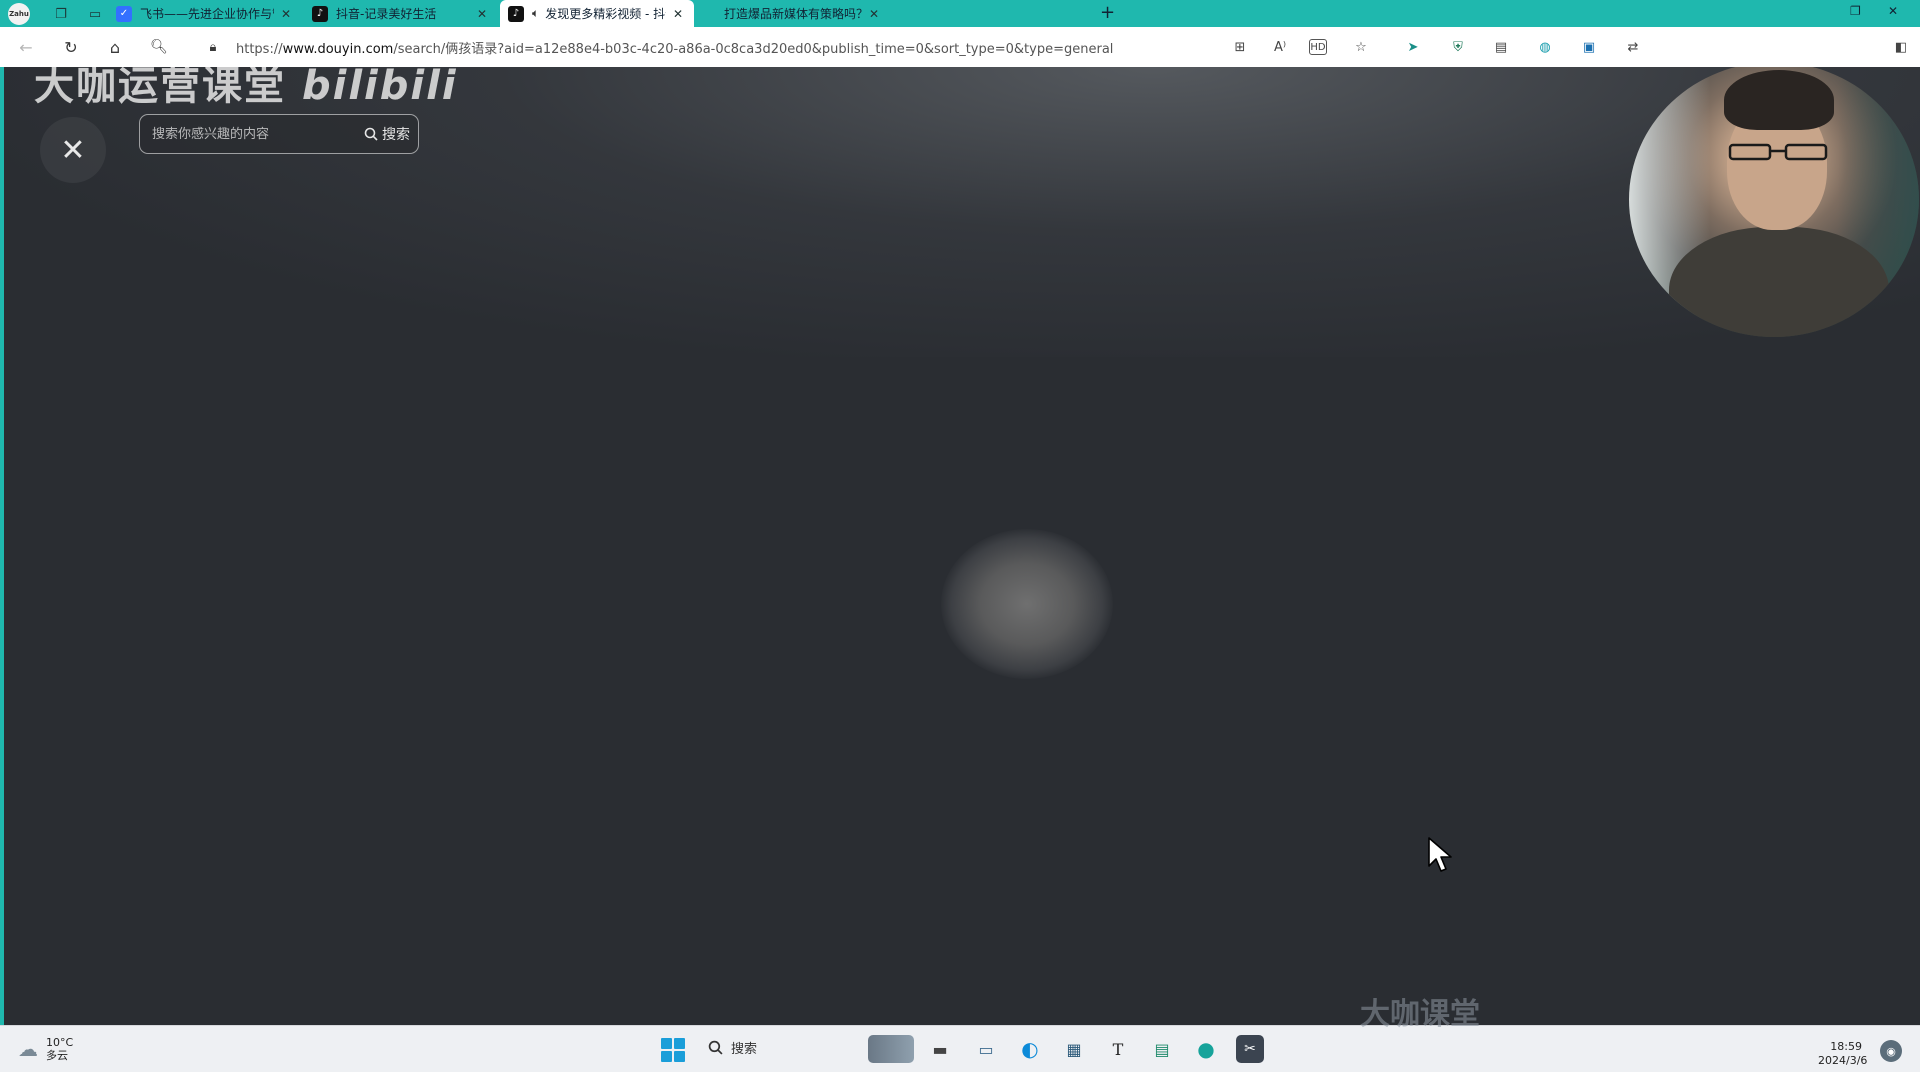  I want to click on webcam-glasses, so click(1778, 152).